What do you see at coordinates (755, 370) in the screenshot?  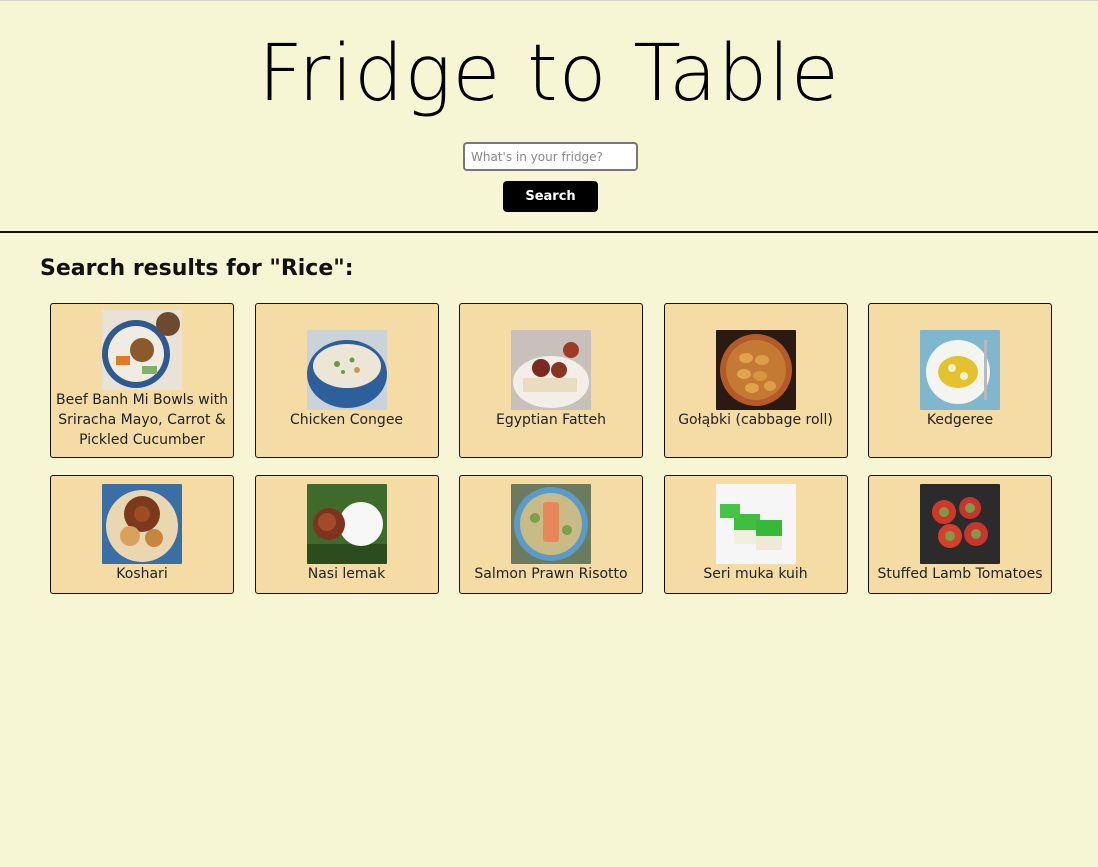 I see `golabki-photo` at bounding box center [755, 370].